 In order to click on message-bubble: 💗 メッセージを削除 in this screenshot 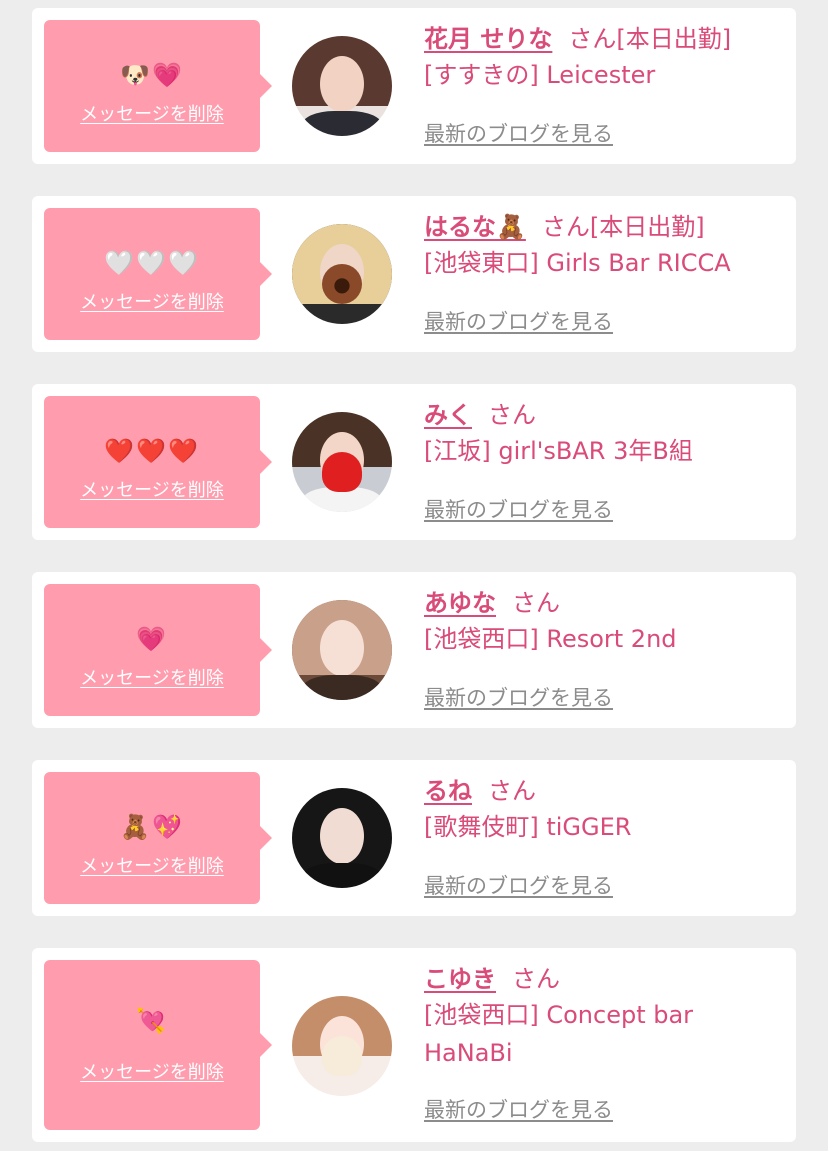, I will do `click(158, 650)`.